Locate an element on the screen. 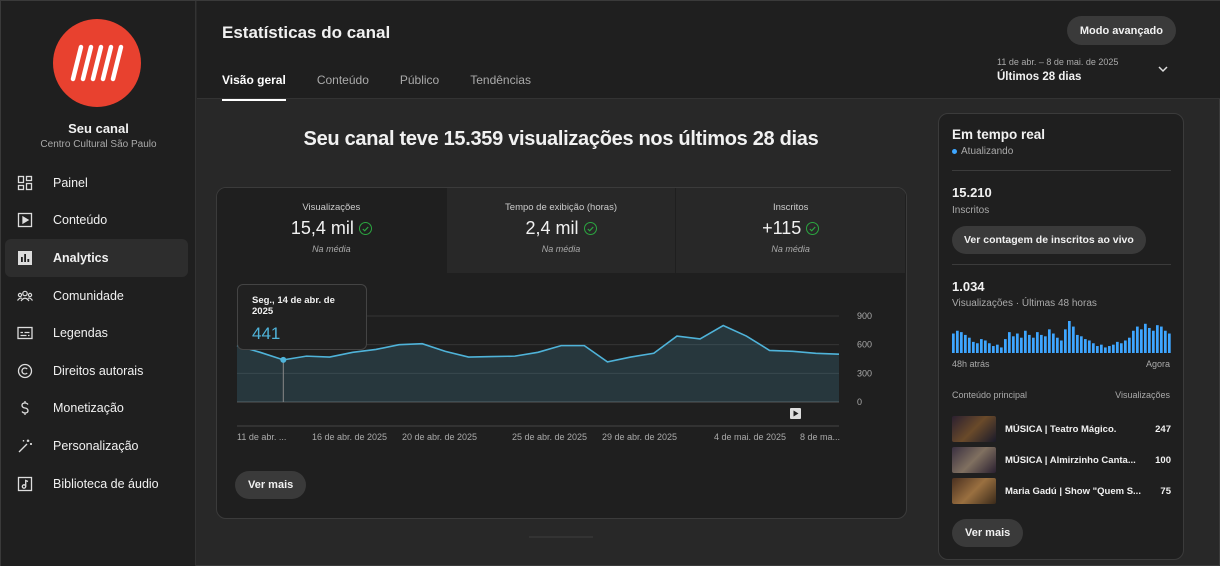 This screenshot has height=566, width=1220. tab-tendencias: Tendências is located at coordinates (500, 87).